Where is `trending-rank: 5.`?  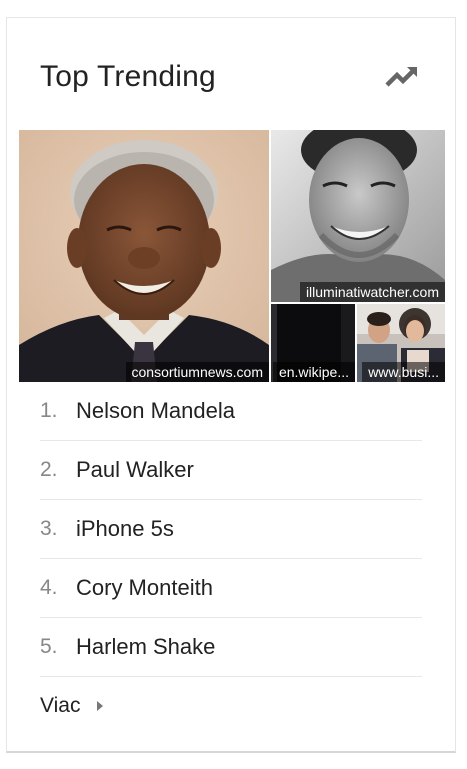 trending-rank: 5. is located at coordinates (49, 646).